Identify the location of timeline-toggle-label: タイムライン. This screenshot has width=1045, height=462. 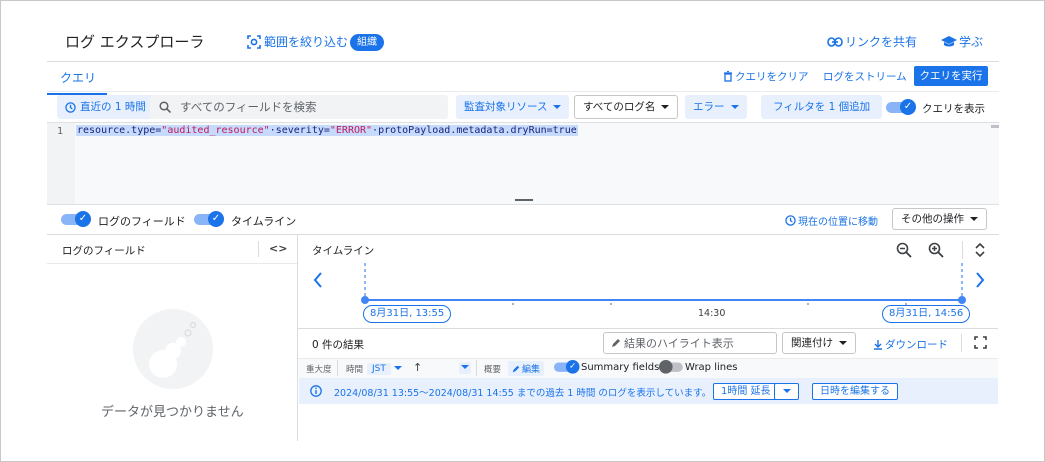
(264, 221).